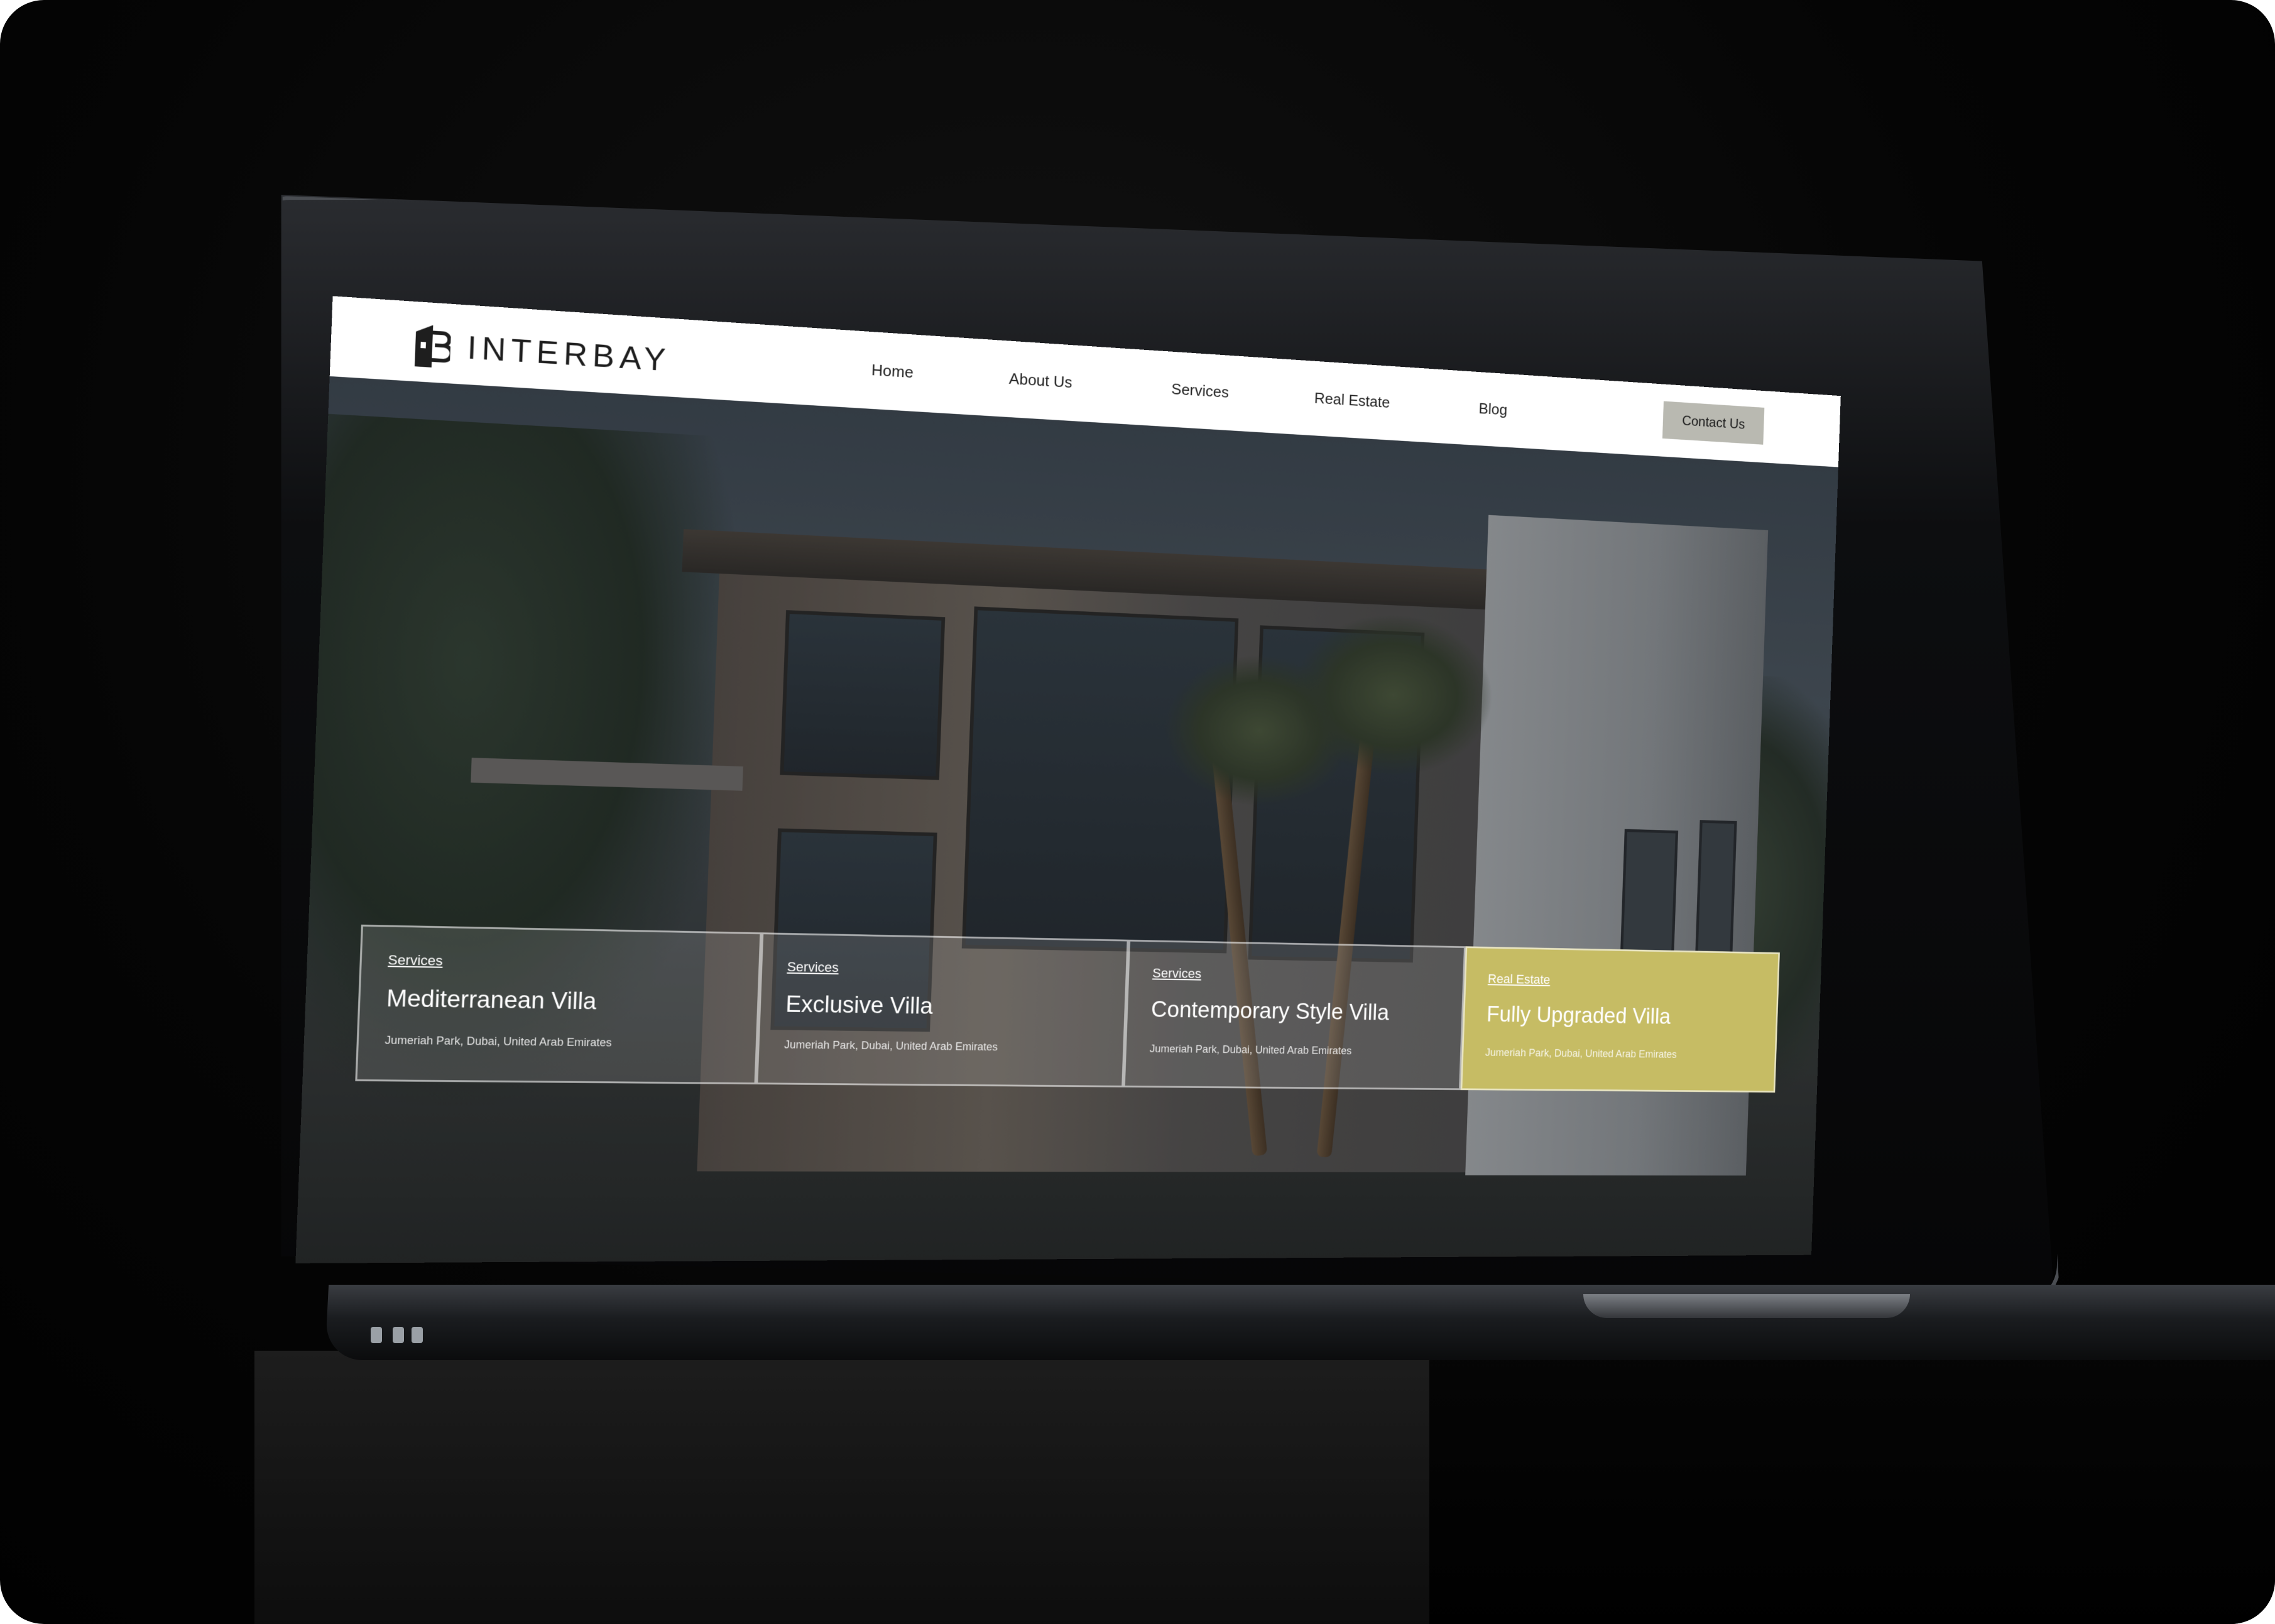 This screenshot has height=1624, width=2275. I want to click on brand-name: INTERBAY, so click(569, 354).